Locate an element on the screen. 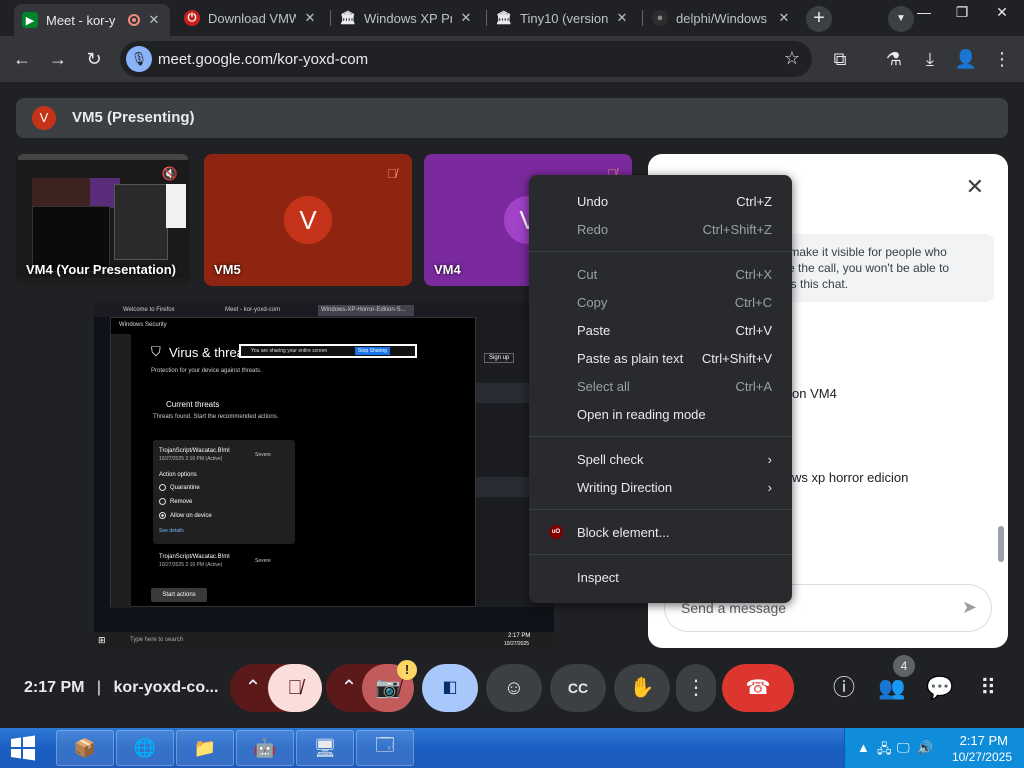  start-button is located at coordinates (23, 748).